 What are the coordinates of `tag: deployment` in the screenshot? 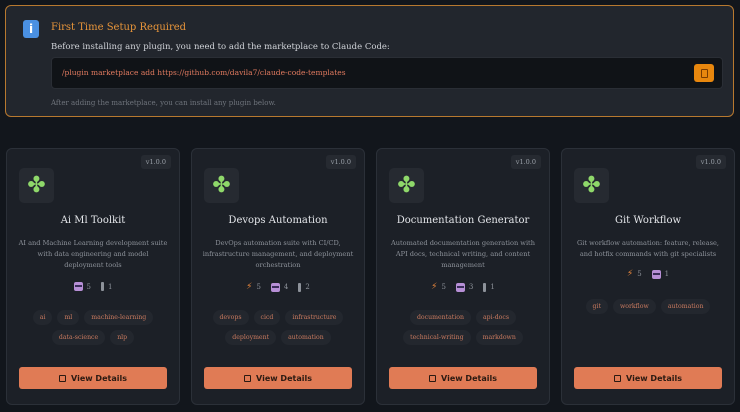 It's located at (251, 337).